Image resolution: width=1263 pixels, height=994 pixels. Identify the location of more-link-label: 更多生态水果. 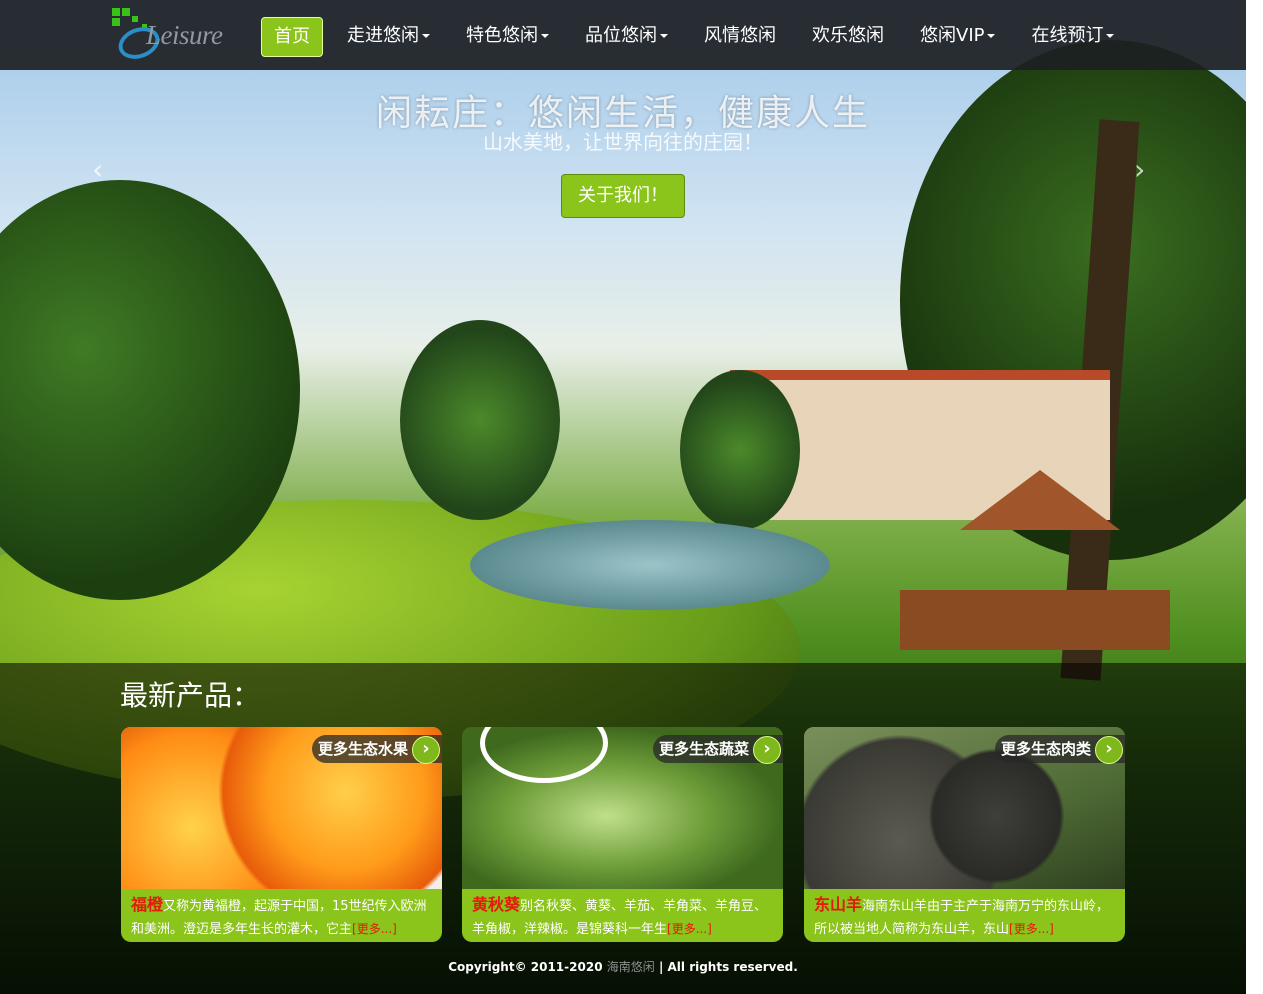
(362, 749).